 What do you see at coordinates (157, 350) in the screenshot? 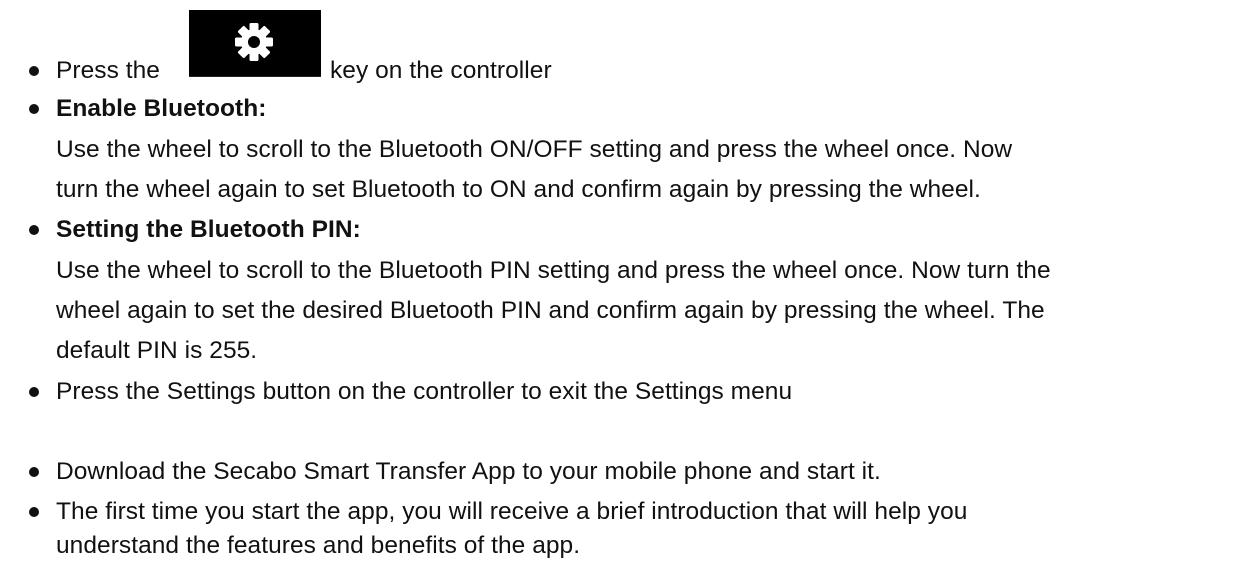
I see `item-body-line: default PIN is 255.` at bounding box center [157, 350].